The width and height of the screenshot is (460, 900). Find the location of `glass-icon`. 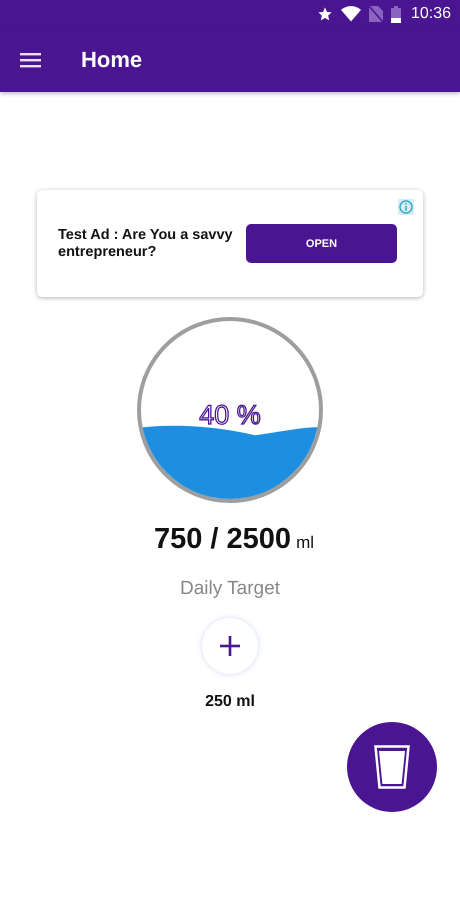

glass-icon is located at coordinates (392, 767).